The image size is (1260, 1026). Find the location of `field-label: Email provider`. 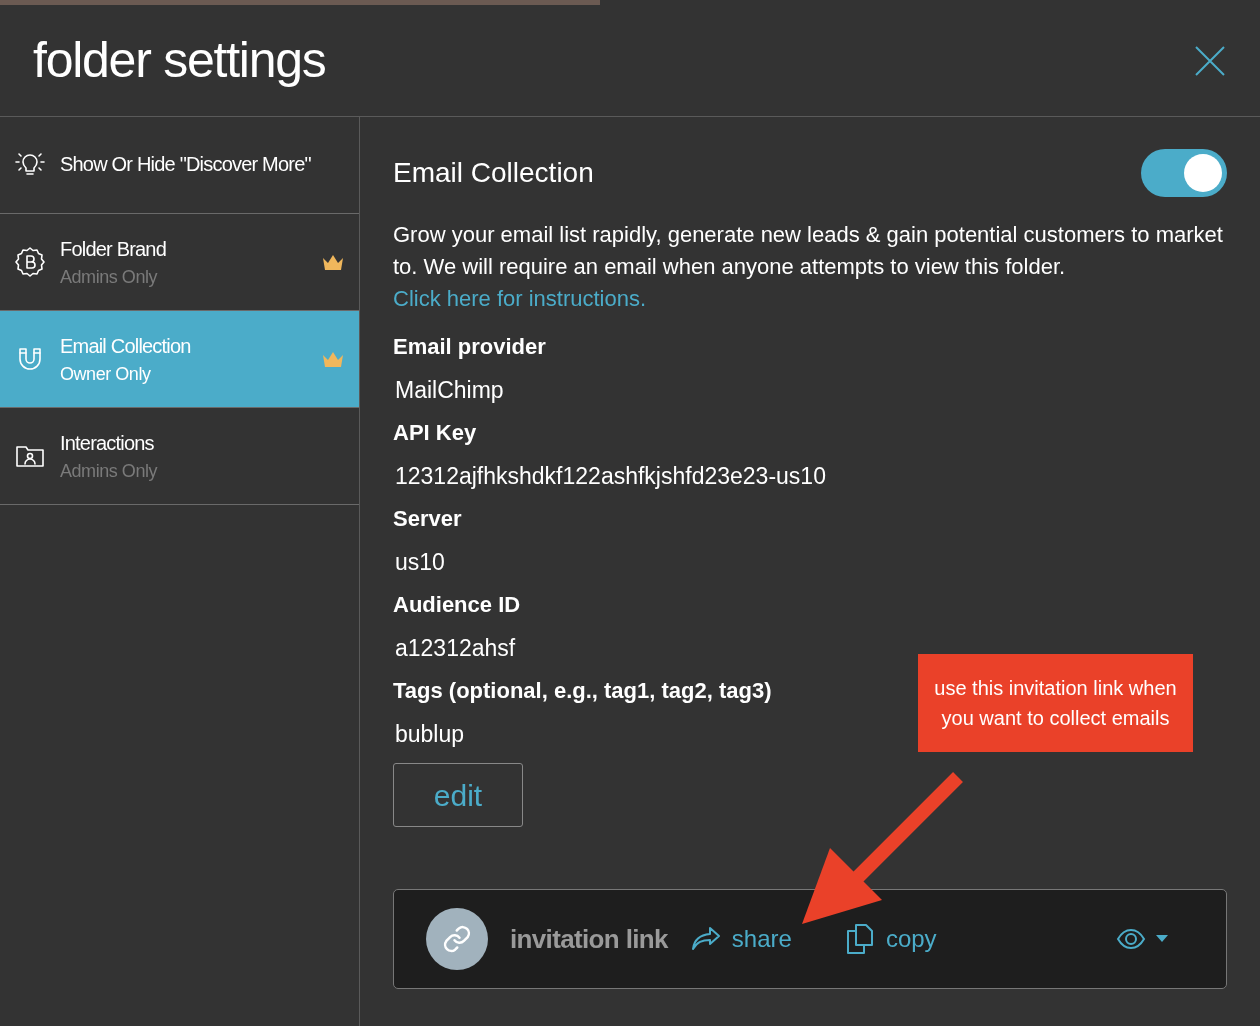

field-label: Email provider is located at coordinates (469, 347).